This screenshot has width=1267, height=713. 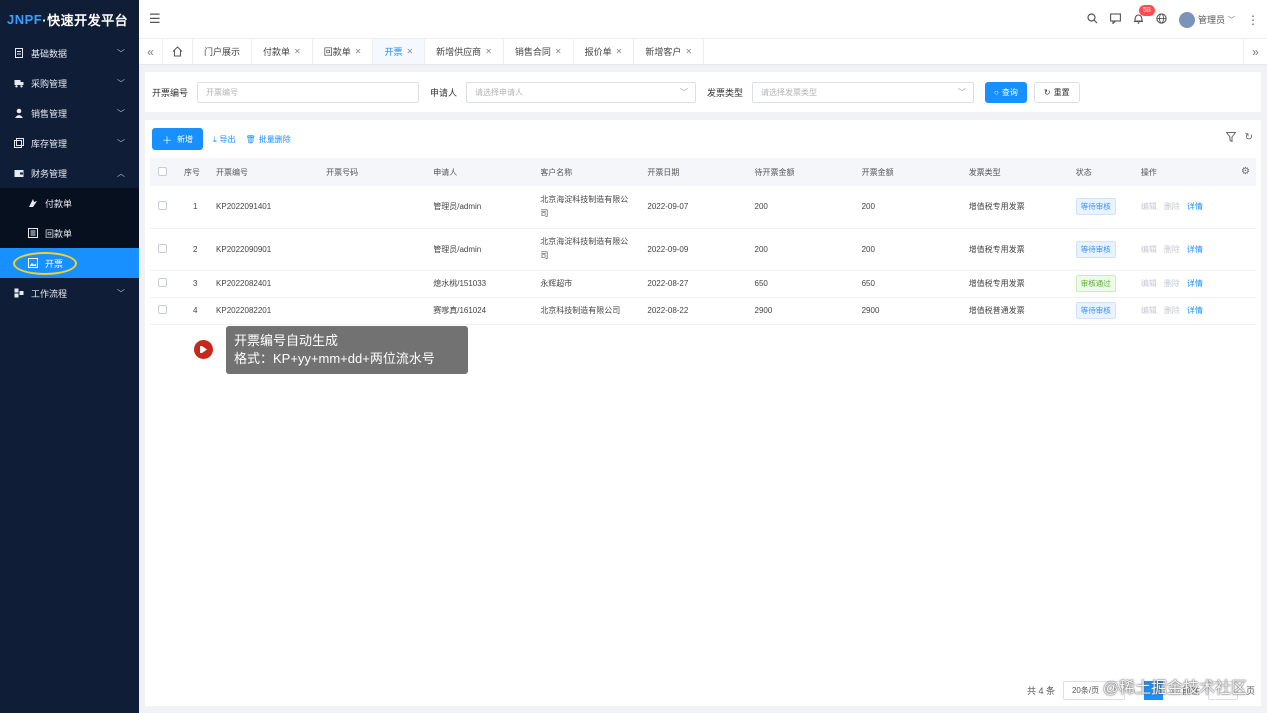 What do you see at coordinates (121, 53) in the screenshot?
I see `chevron-down-icon: ﹀` at bounding box center [121, 53].